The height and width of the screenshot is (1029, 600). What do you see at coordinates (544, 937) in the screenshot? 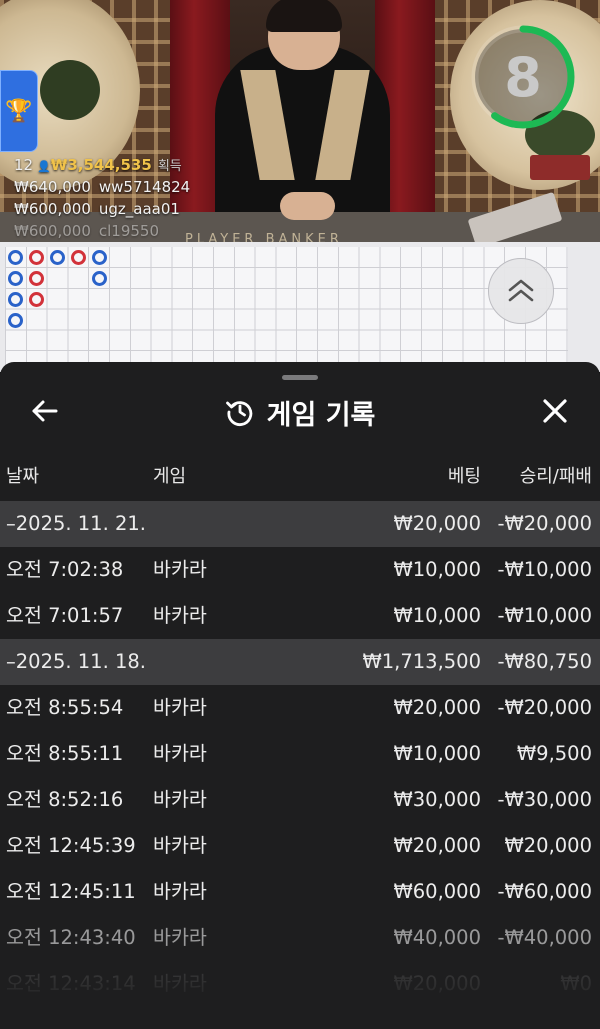
I see `row-result: -₩40,000` at bounding box center [544, 937].